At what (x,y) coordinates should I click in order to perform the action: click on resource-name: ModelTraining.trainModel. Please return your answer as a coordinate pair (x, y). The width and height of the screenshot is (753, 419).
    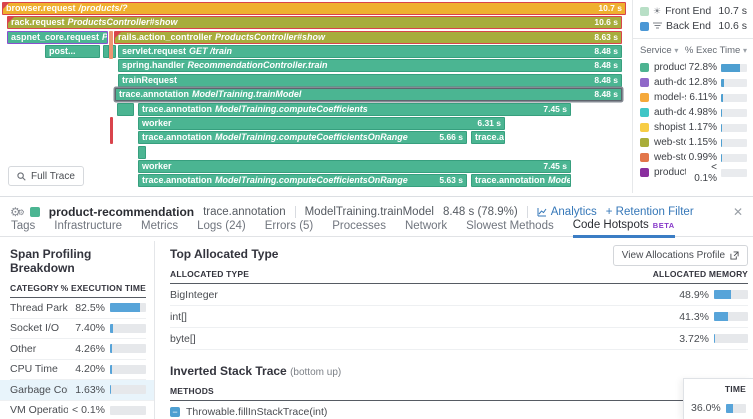
    Looking at the image, I should click on (369, 211).